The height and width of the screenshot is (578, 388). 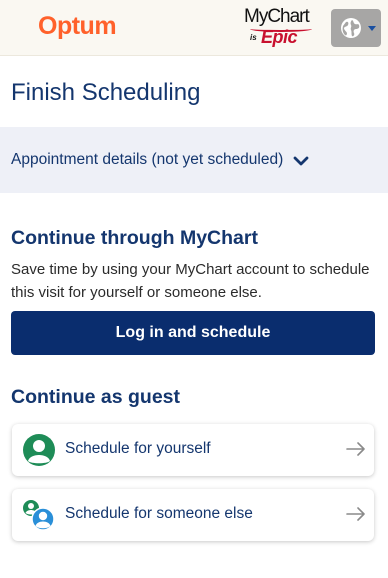 I want to click on mychart-section-heading: Continue through MyChart, so click(x=134, y=238).